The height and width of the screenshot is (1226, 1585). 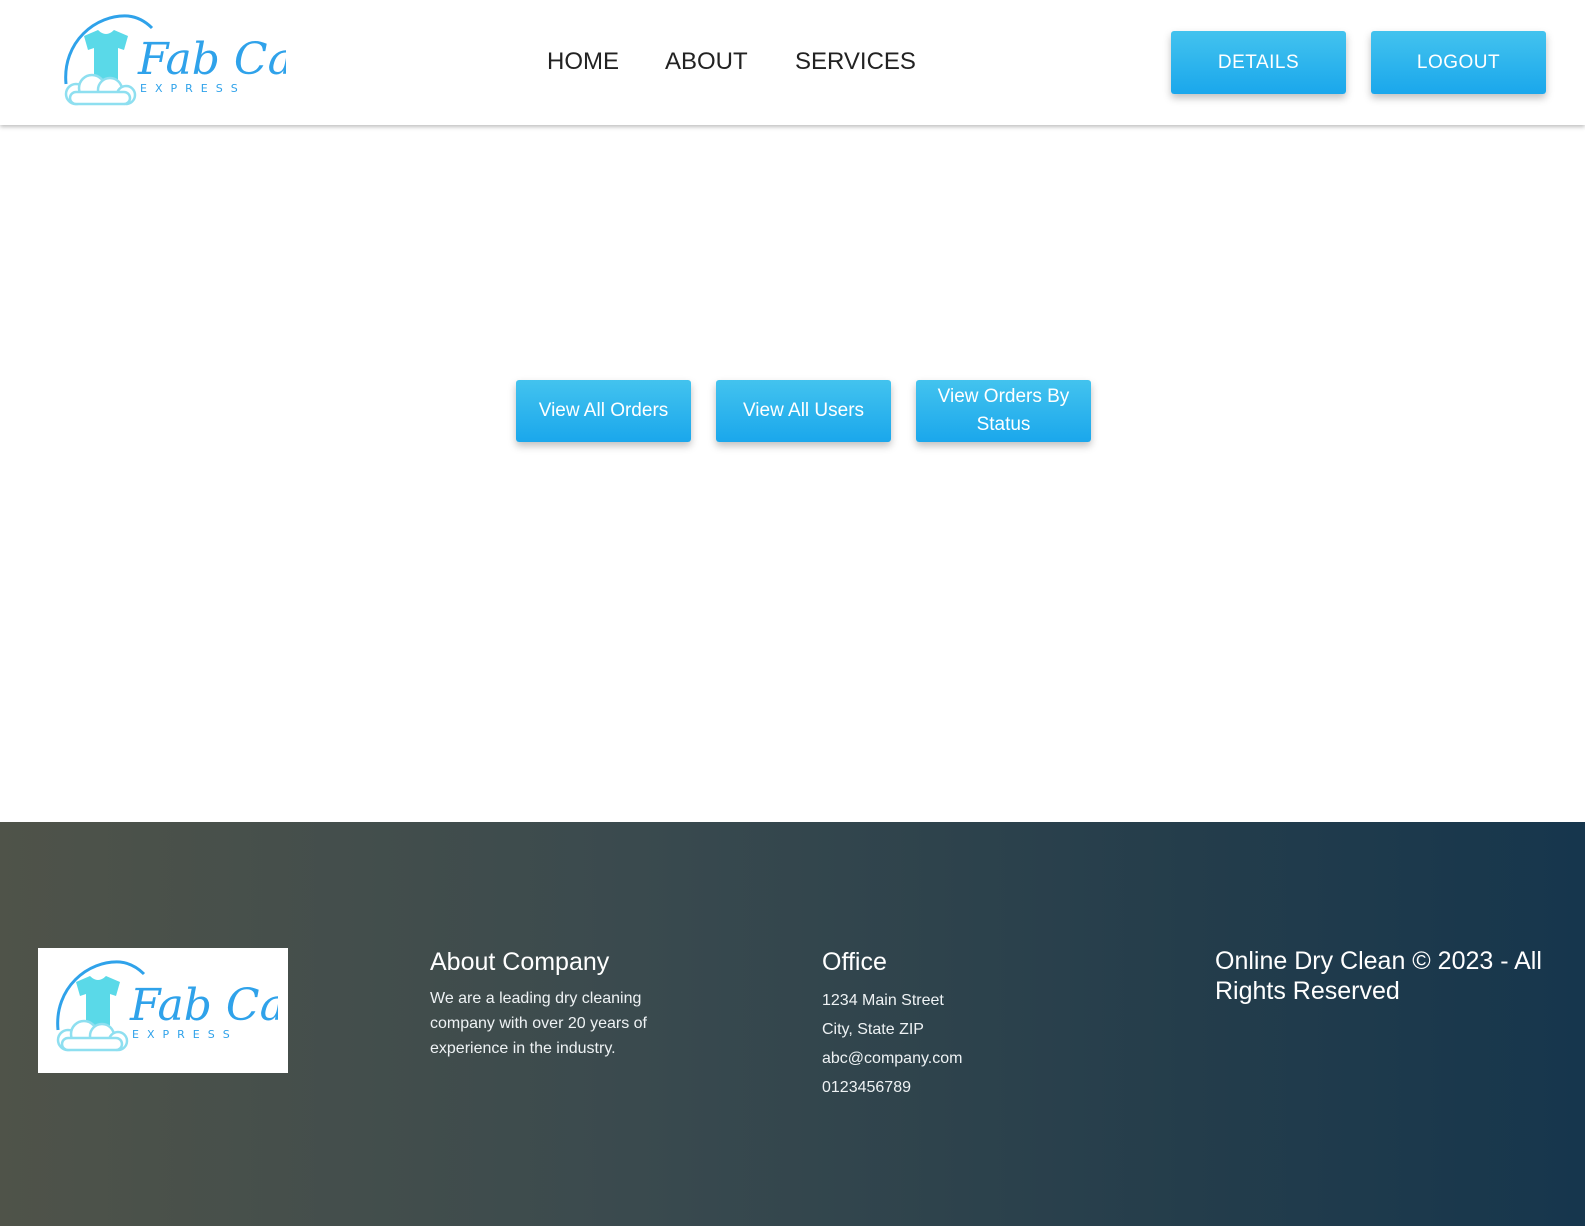 I want to click on nav-services-link: SERVICES, so click(x=855, y=62).